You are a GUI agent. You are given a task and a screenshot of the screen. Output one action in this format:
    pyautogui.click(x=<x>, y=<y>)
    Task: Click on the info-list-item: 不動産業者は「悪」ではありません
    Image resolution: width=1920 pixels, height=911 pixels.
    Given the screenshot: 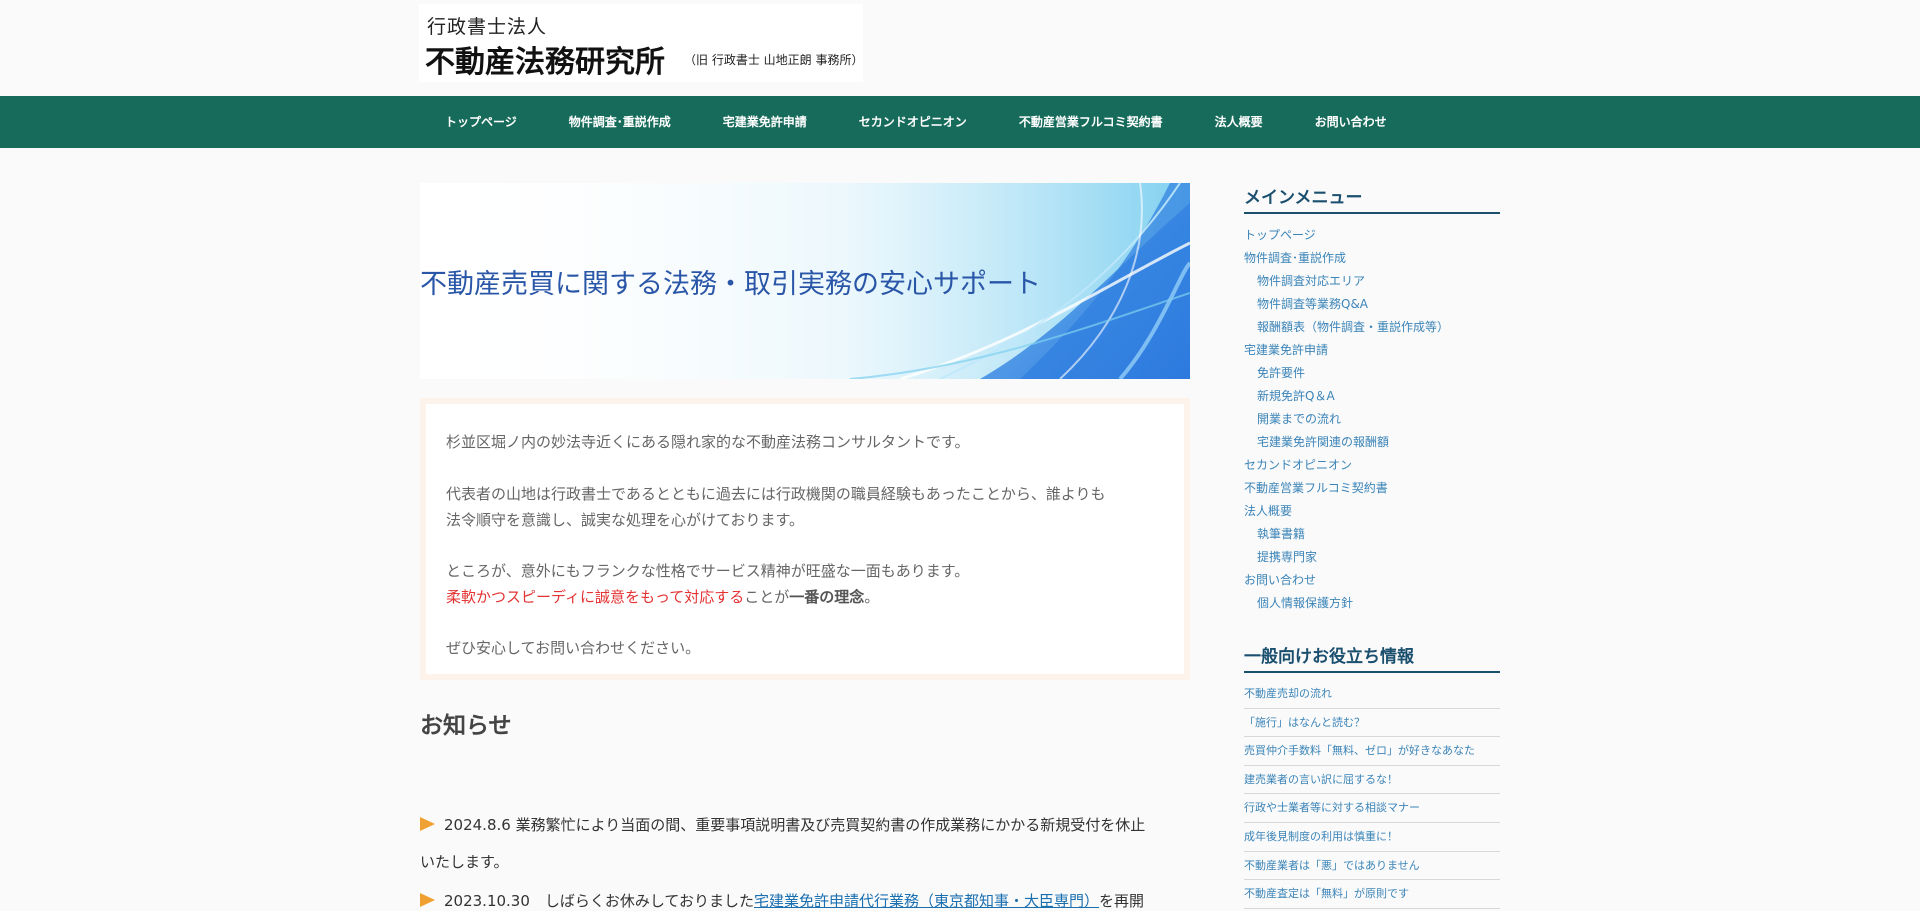 What is the action you would take?
    pyautogui.click(x=1372, y=866)
    